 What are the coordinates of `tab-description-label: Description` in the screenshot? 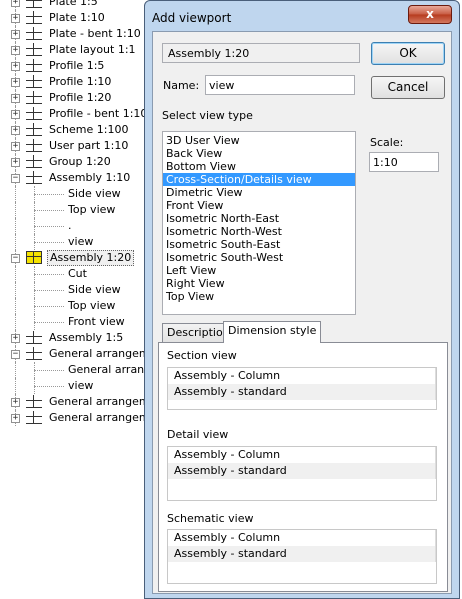 It's located at (198, 332).